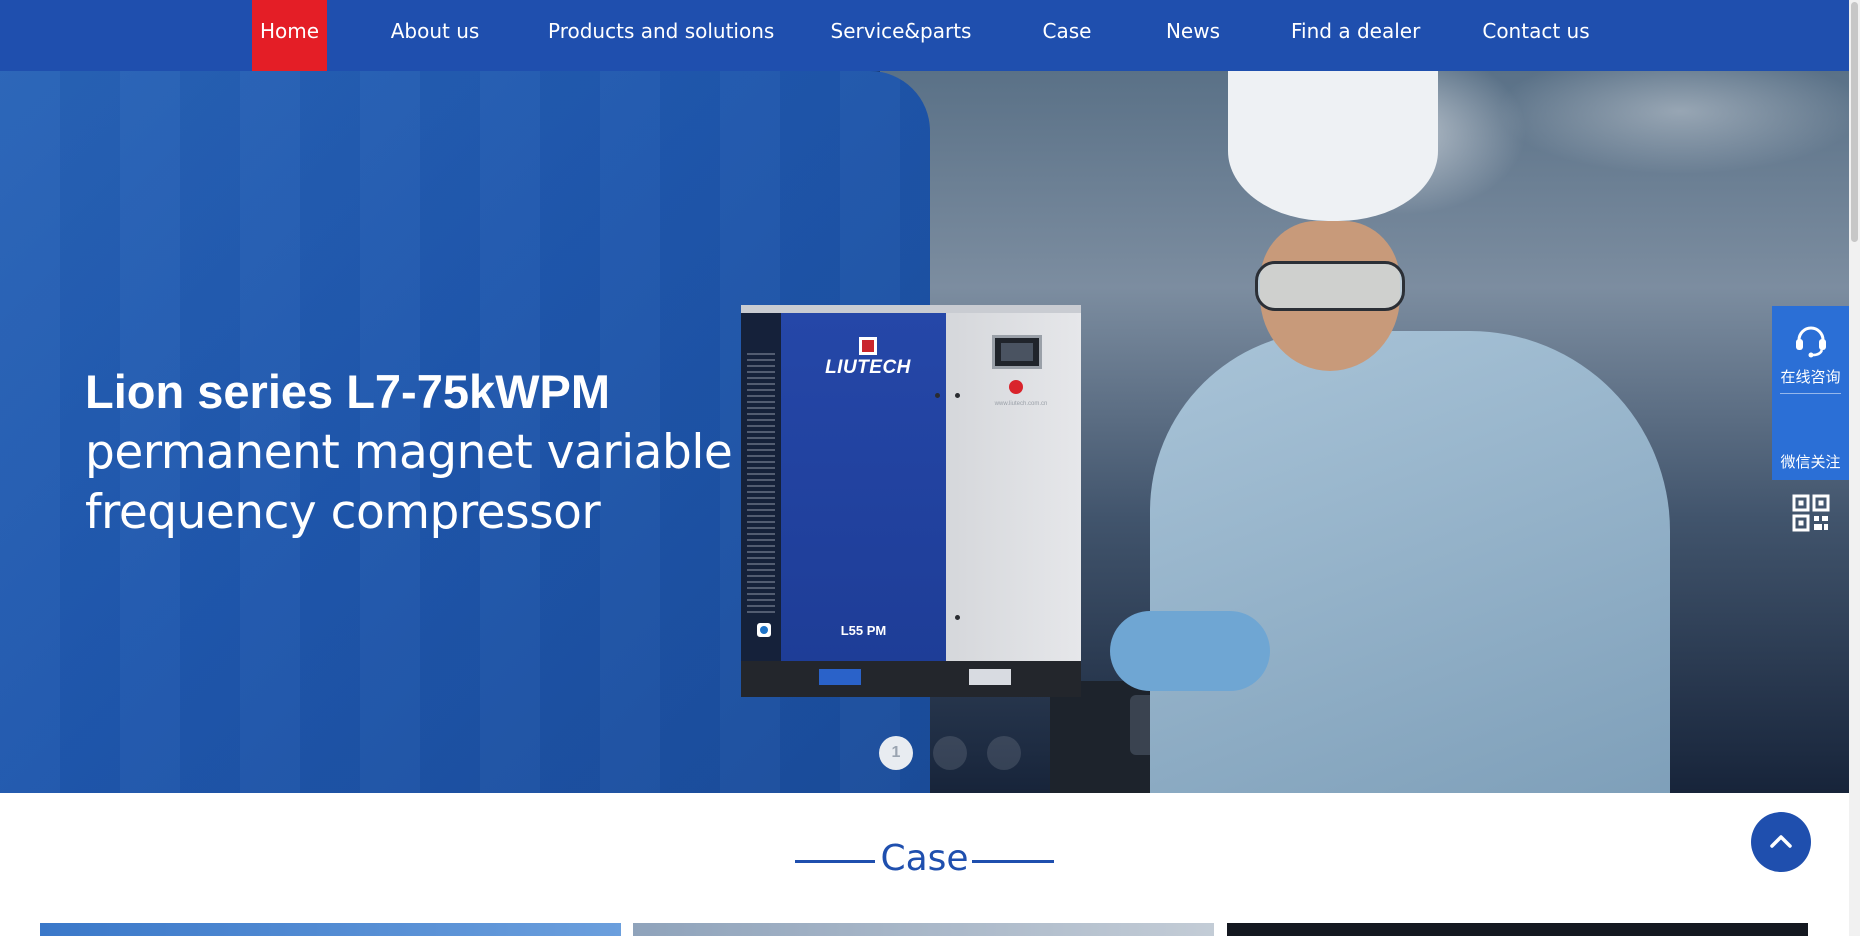  What do you see at coordinates (1333, 146) in the screenshot?
I see `worker-helmet` at bounding box center [1333, 146].